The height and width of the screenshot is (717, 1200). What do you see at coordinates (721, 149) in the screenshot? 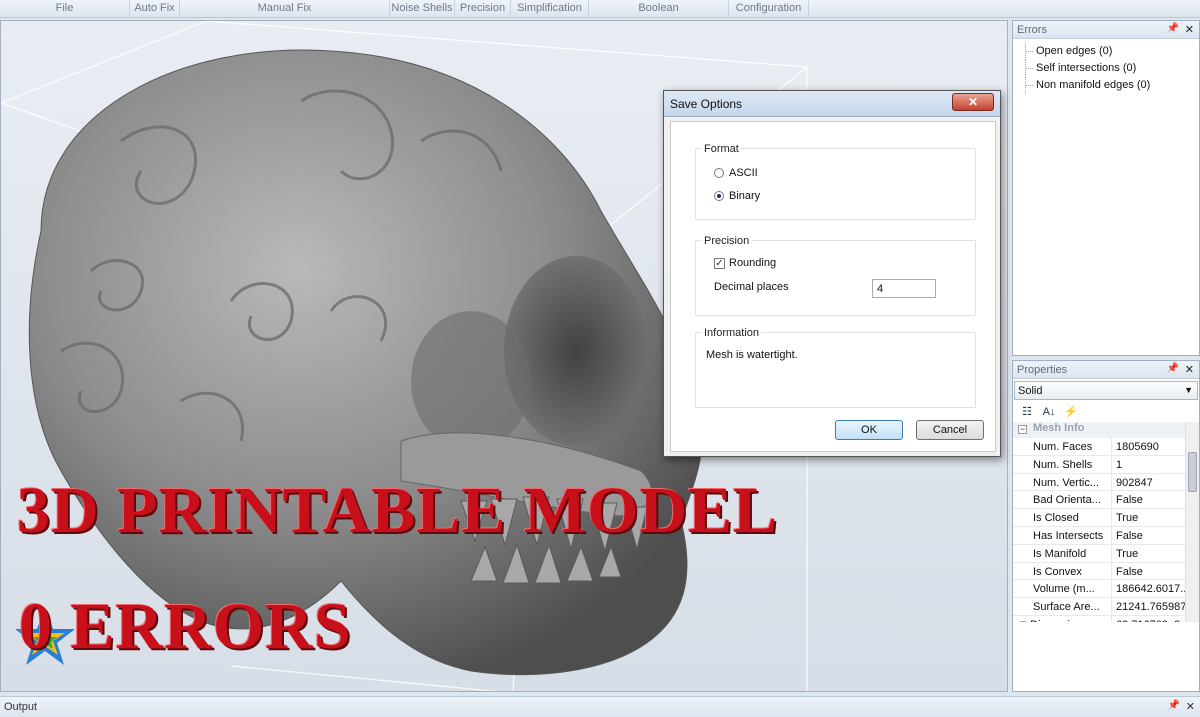
I see `format-group-label: Format` at bounding box center [721, 149].